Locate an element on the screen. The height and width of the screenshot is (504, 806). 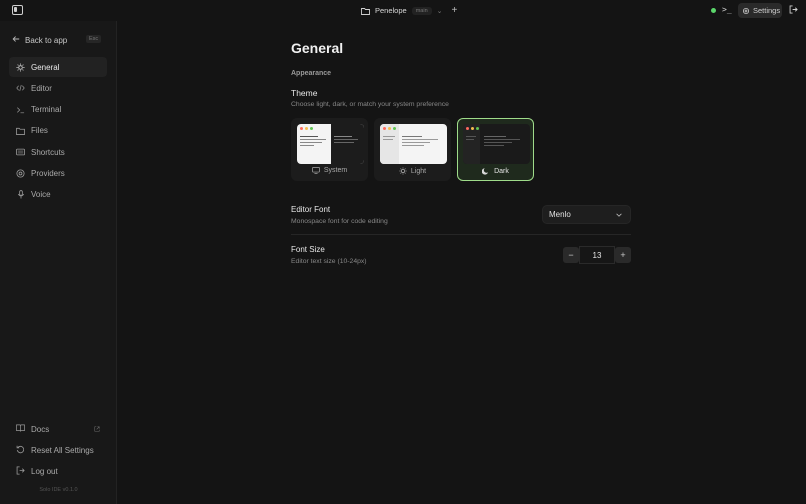
sidebar-item-label: General is located at coordinates (45, 67).